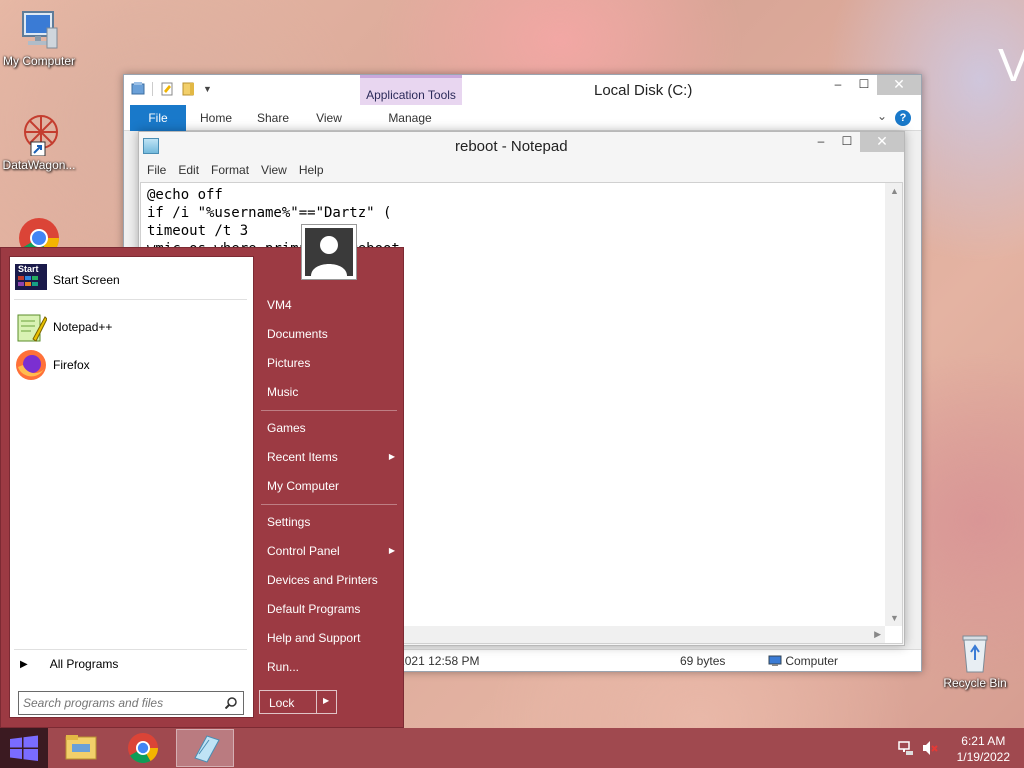 The width and height of the screenshot is (1024, 768). I want to click on notepad-title-bar: reboot - Notepad – ☐ ✕, so click(521, 146).